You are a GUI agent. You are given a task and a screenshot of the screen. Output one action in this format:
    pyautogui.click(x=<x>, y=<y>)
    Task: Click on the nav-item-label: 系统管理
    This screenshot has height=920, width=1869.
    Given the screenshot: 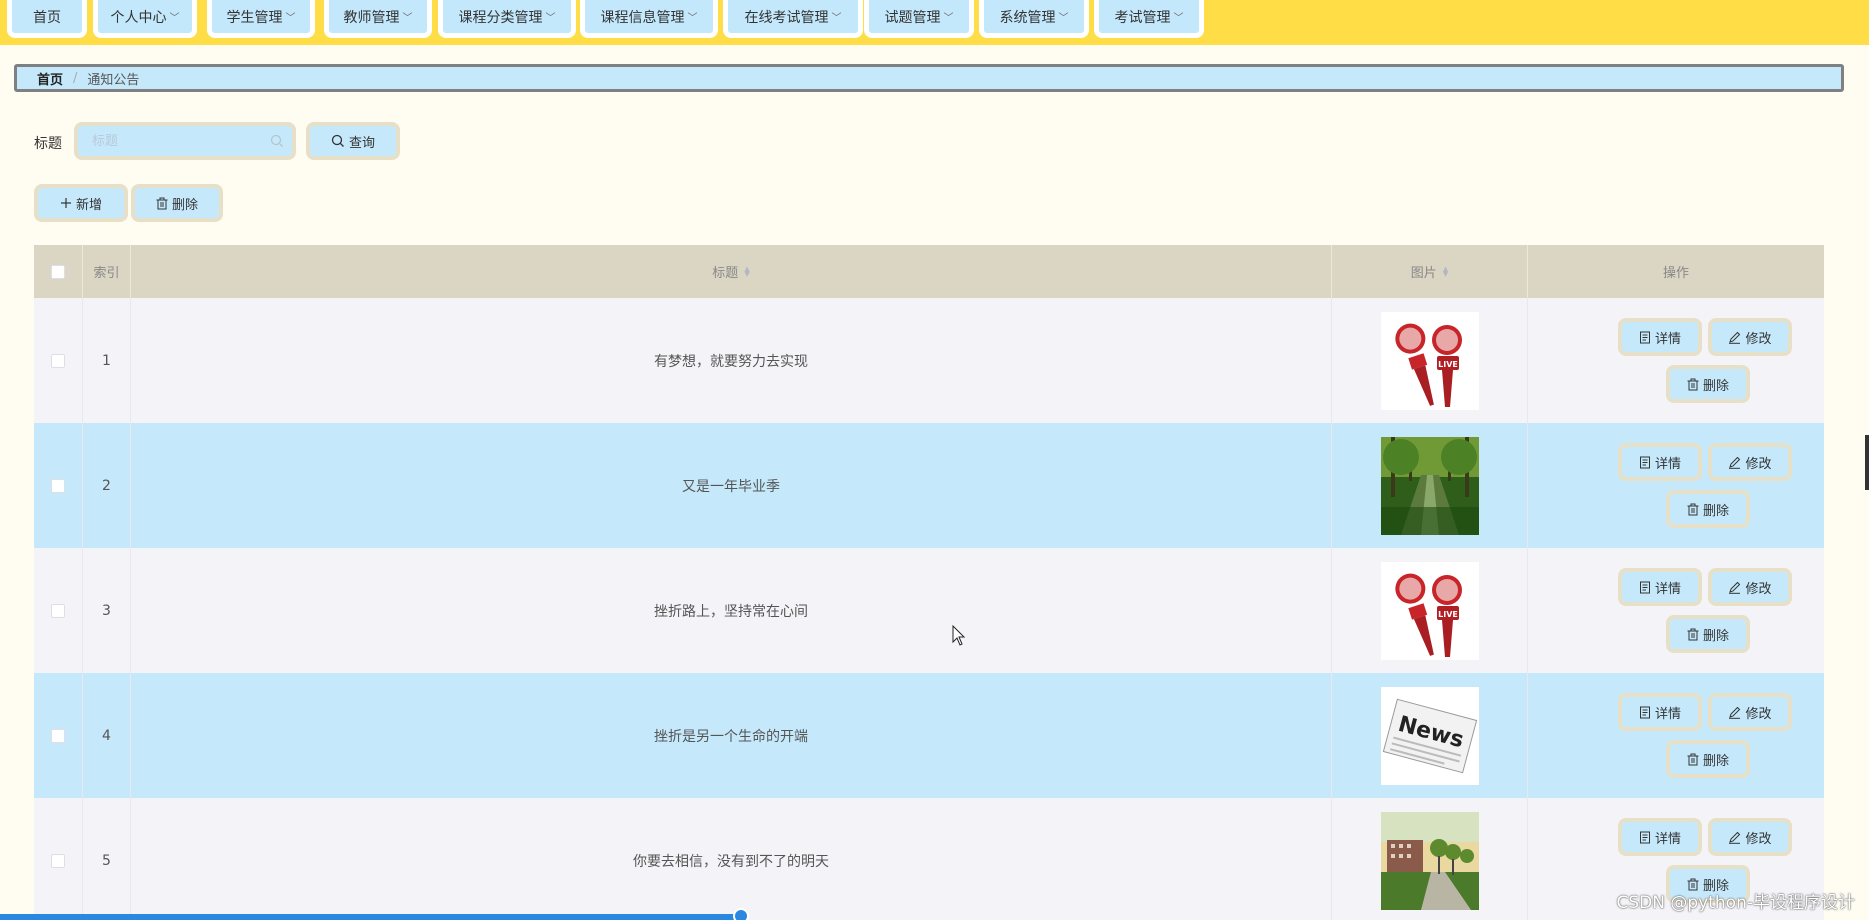 What is the action you would take?
    pyautogui.click(x=1027, y=17)
    